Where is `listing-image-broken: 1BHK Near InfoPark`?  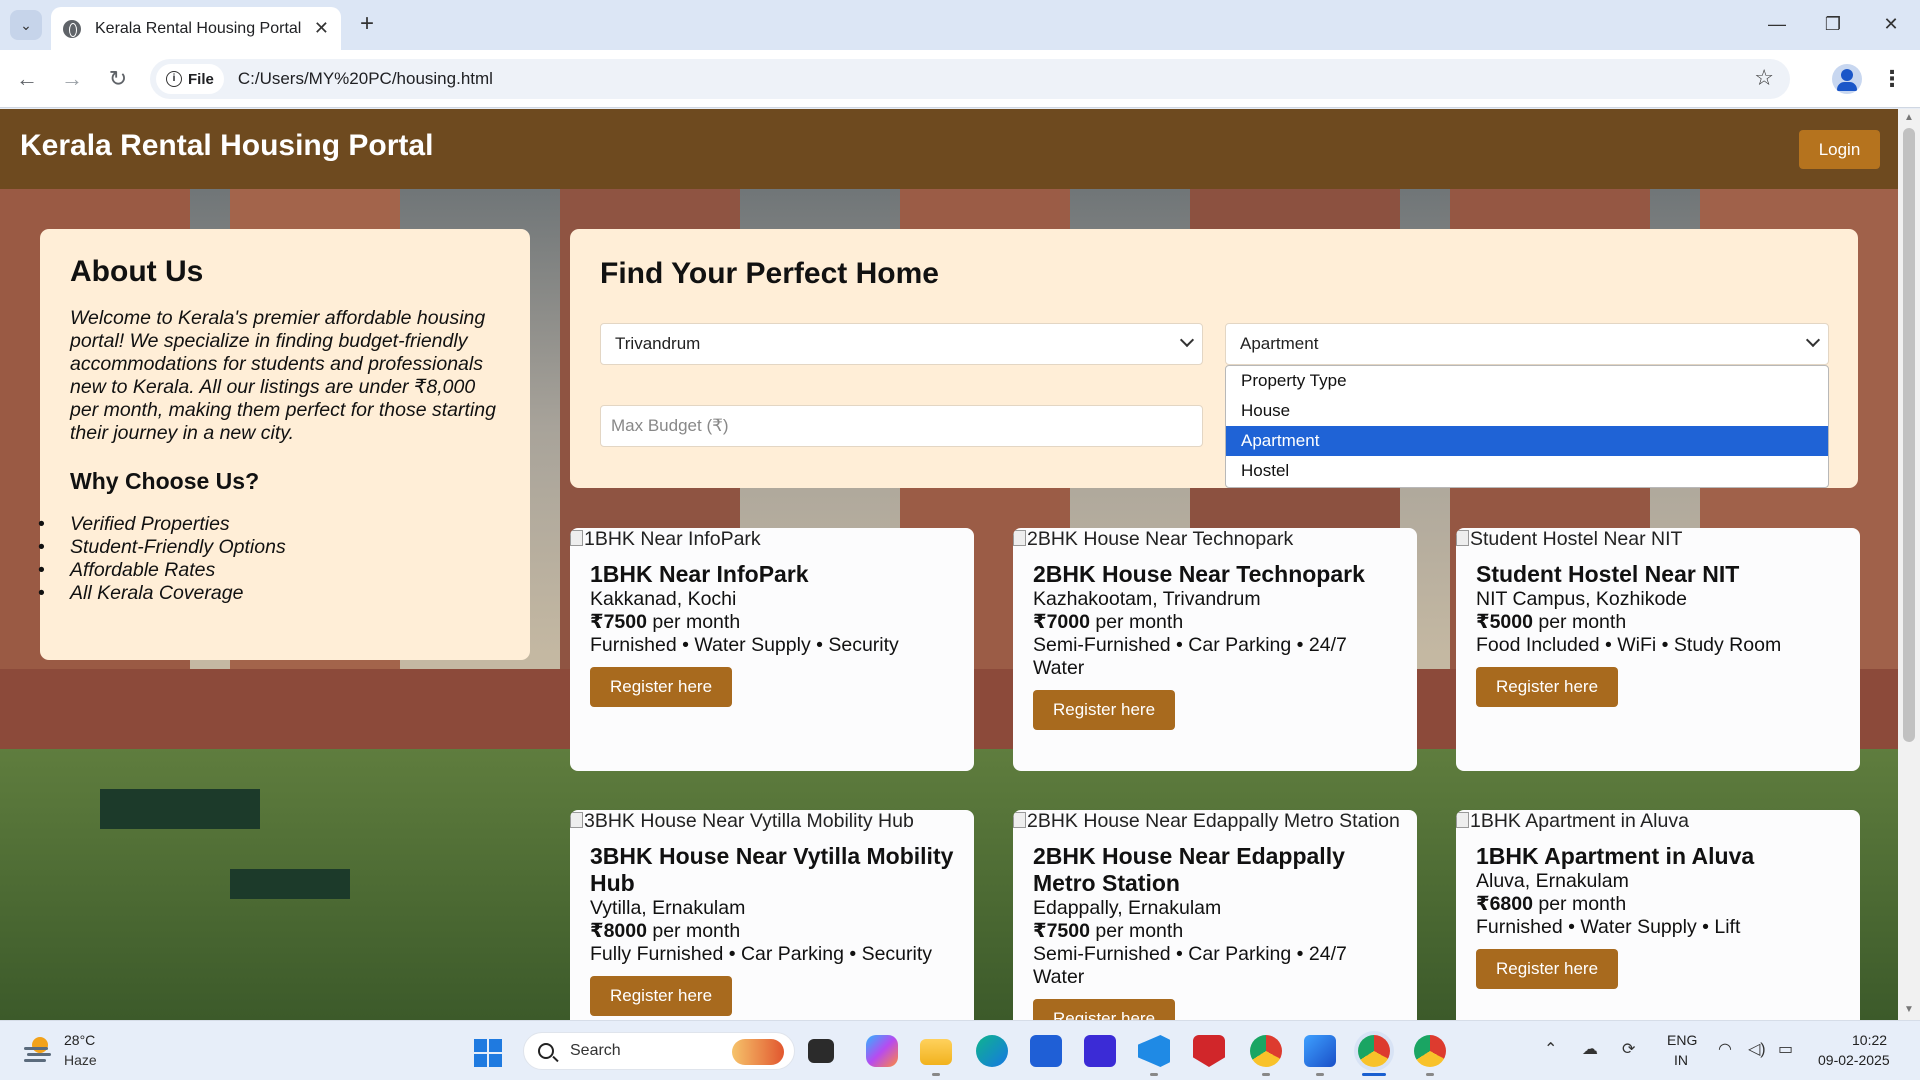 listing-image-broken: 1BHK Near InfoPark is located at coordinates (772, 539).